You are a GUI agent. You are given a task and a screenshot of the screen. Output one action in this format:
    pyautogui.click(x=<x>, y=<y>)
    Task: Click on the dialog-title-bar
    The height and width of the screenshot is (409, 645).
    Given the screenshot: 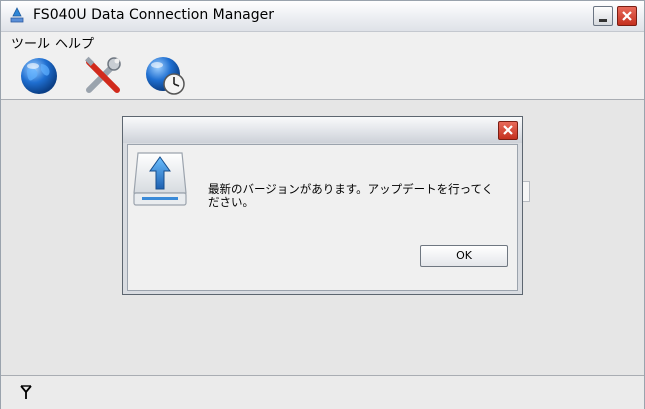 What is the action you would take?
    pyautogui.click(x=322, y=130)
    